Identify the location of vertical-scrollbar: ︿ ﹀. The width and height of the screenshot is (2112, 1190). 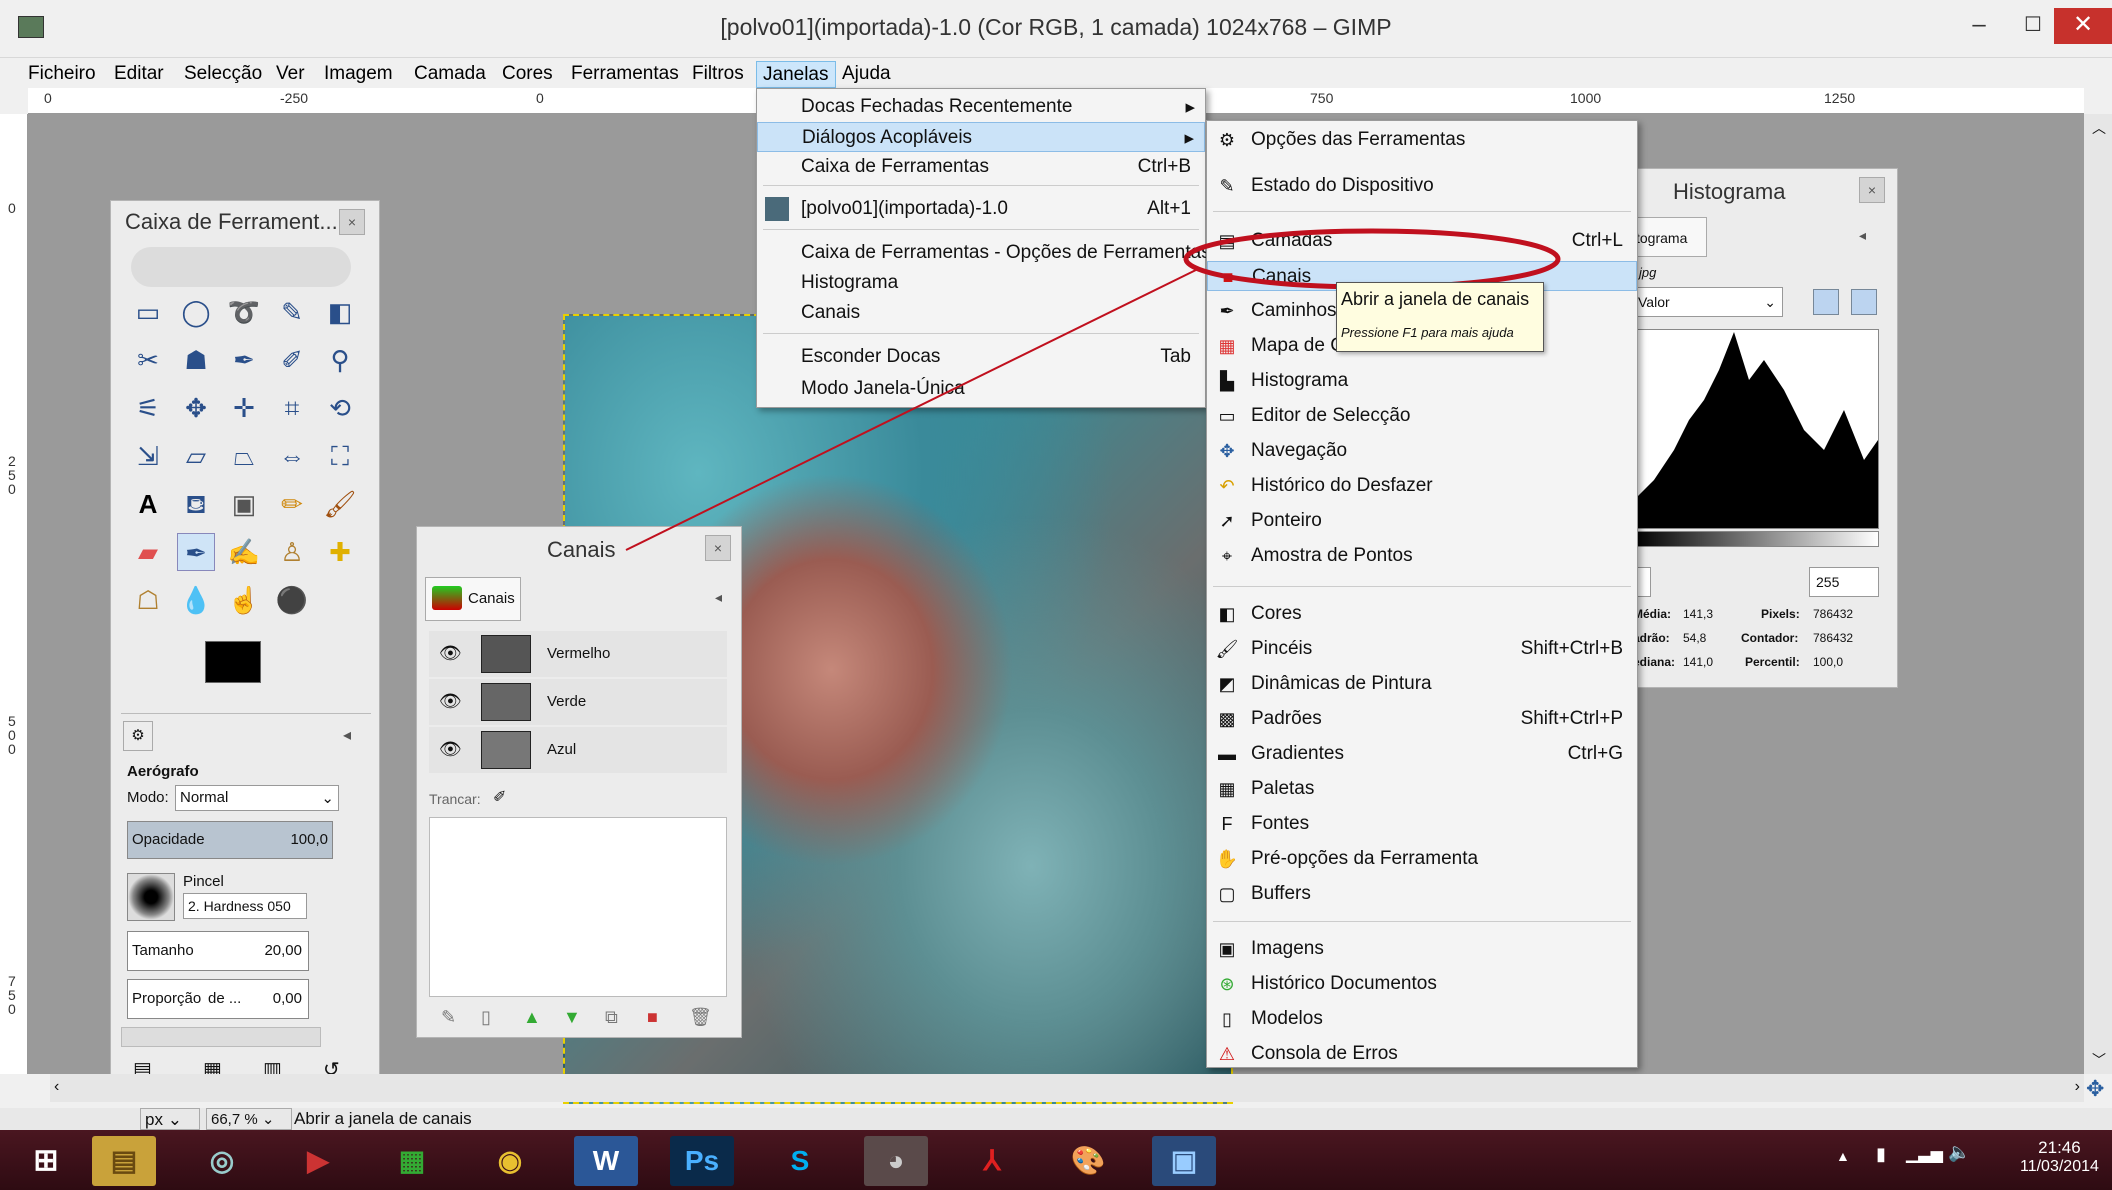
(2098, 594).